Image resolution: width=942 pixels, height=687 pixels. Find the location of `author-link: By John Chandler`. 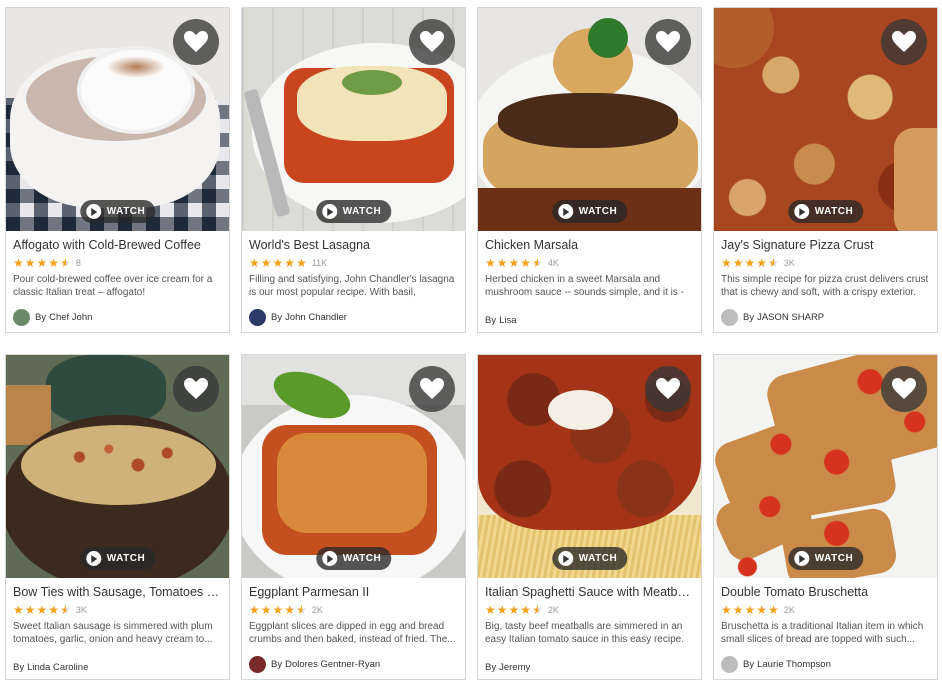

author-link: By John Chandler is located at coordinates (298, 317).